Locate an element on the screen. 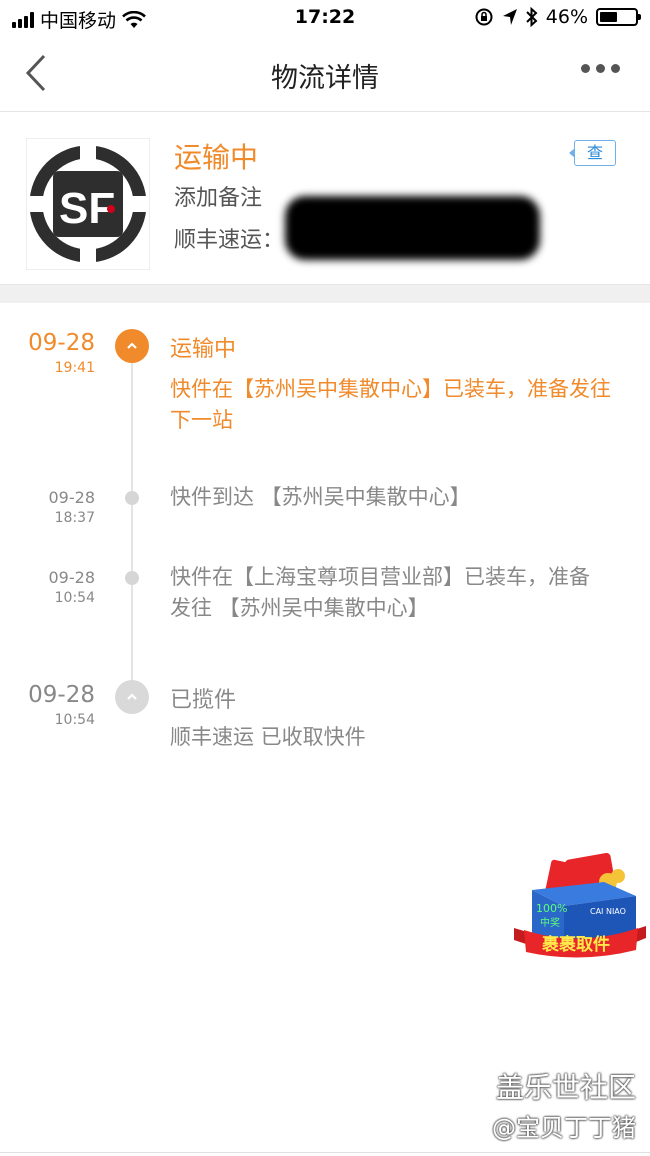  page-title: 物流详情 is located at coordinates (325, 78).